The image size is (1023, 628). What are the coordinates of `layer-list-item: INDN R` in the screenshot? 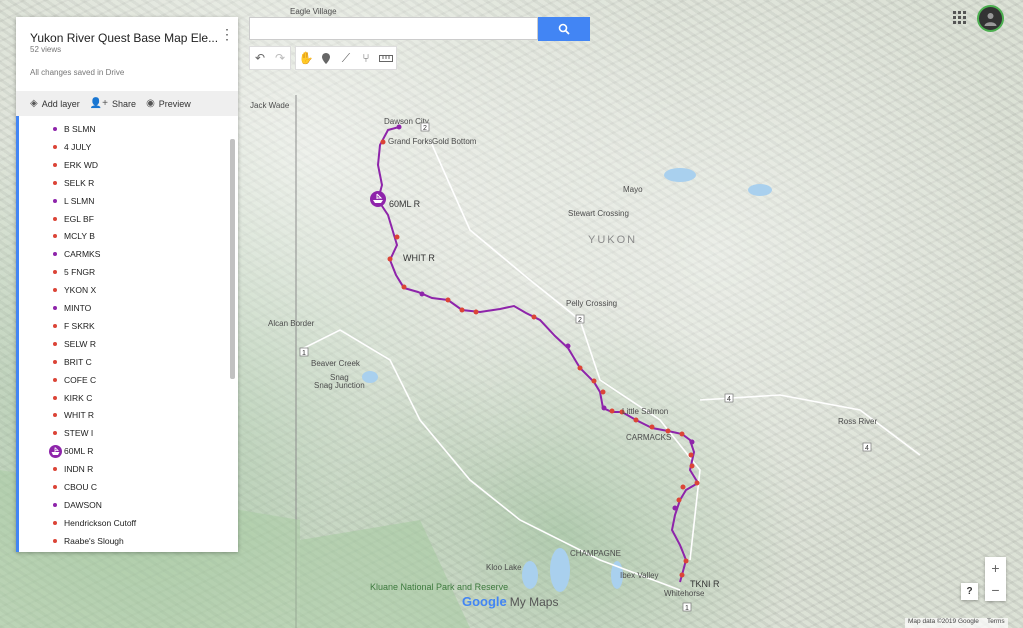 It's located at (121, 469).